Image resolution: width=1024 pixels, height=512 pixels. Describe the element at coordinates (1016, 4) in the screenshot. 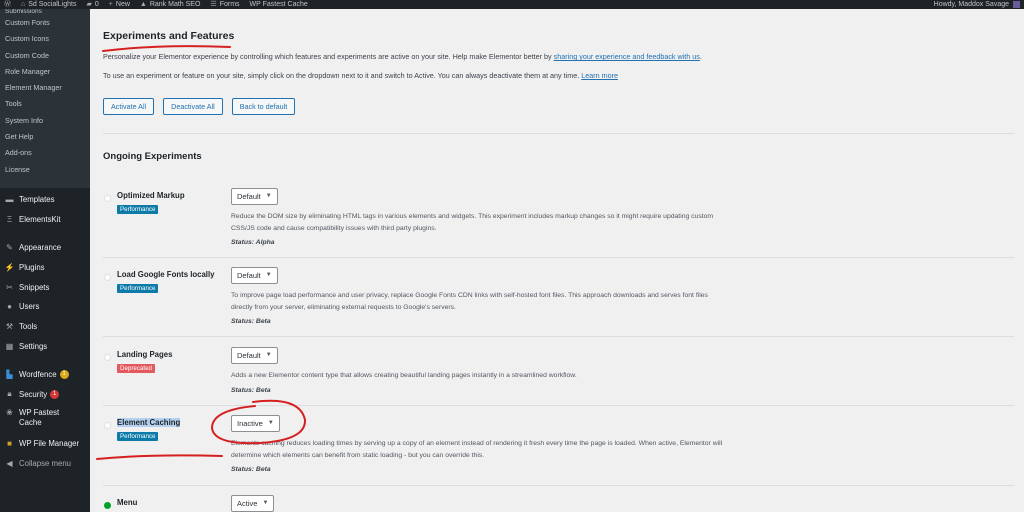

I see `avatar` at that location.